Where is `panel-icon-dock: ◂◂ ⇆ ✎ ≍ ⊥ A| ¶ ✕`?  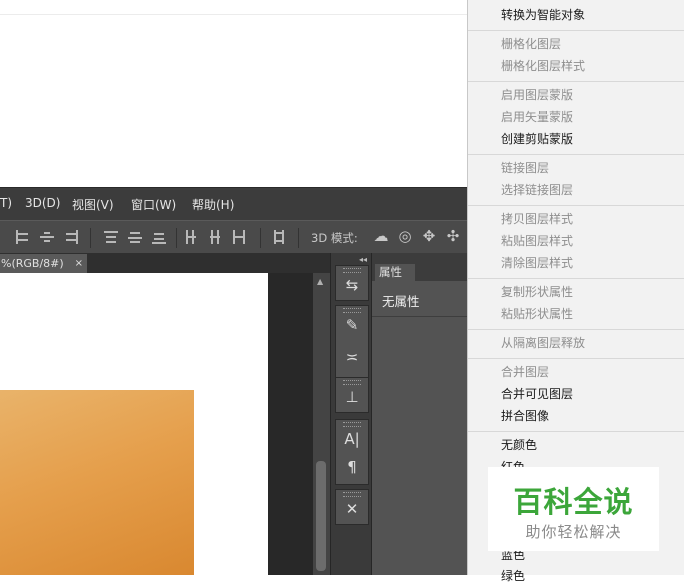 panel-icon-dock: ◂◂ ⇆ ✎ ≍ ⊥ A| ¶ ✕ is located at coordinates (350, 414).